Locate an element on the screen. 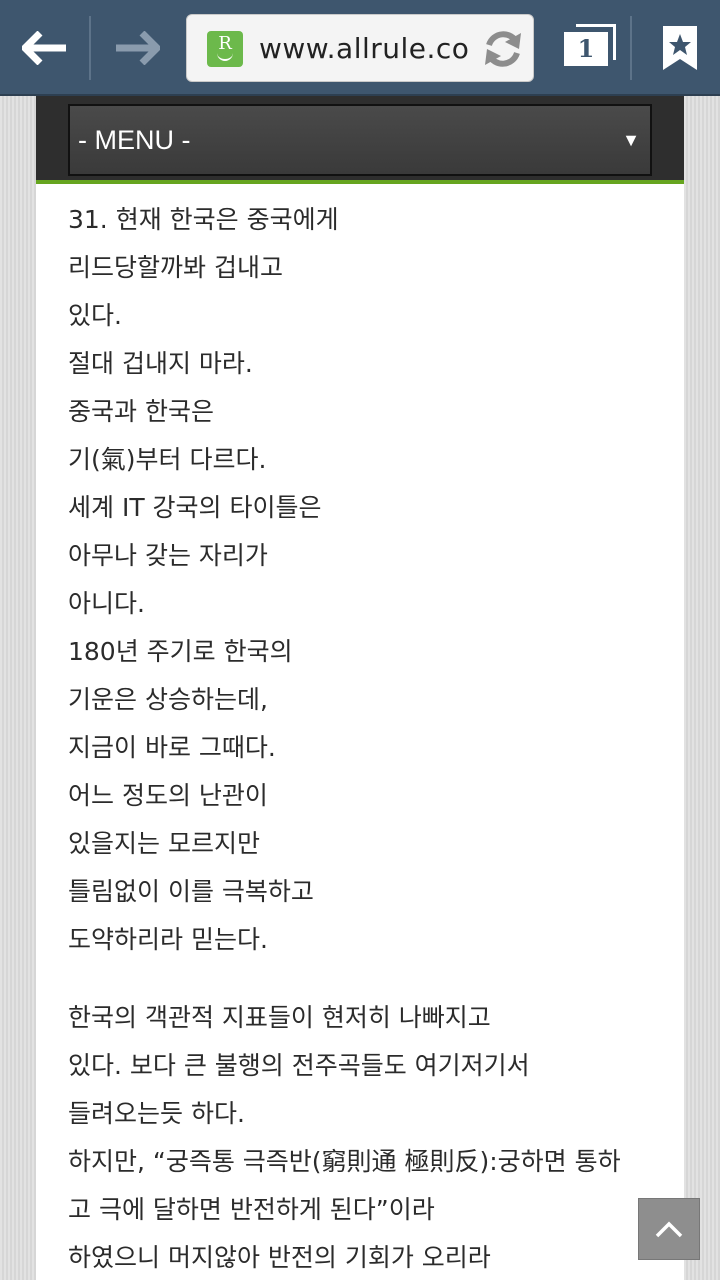  article-line: 도약하리라 믿는다. is located at coordinates (168, 939).